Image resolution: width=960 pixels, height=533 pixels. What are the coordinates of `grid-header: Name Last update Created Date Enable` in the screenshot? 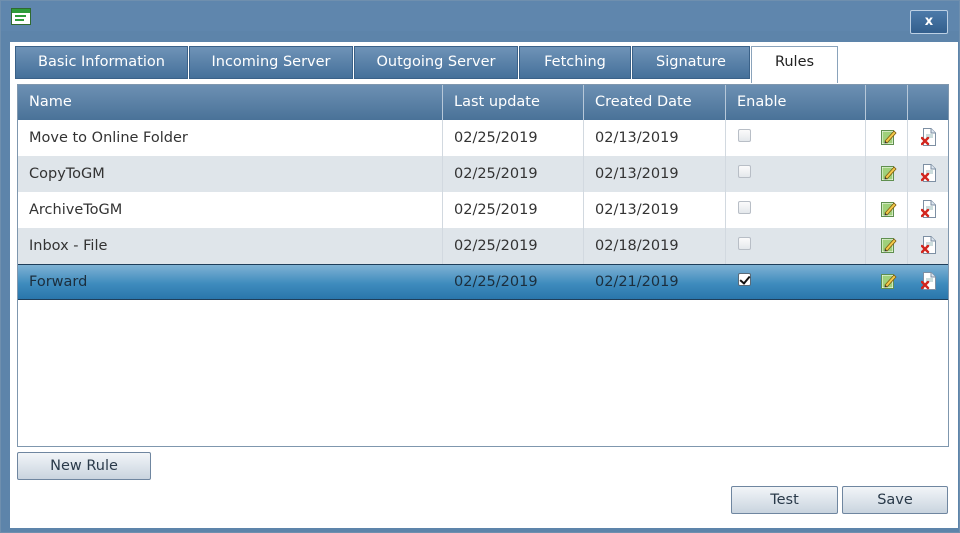 It's located at (483, 102).